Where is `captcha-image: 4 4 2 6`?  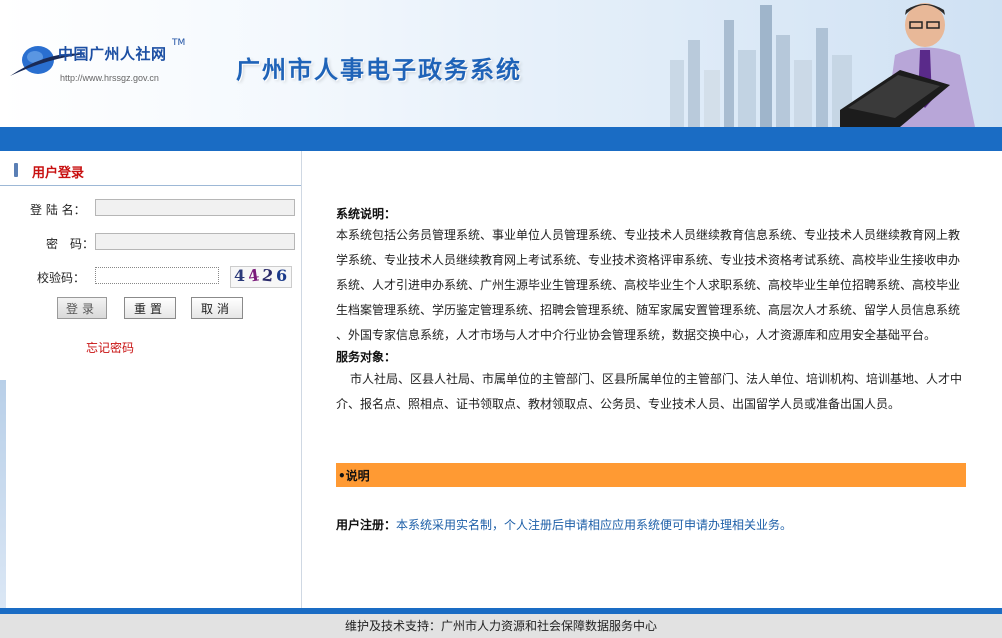
captcha-image: 4 4 2 6 is located at coordinates (261, 277).